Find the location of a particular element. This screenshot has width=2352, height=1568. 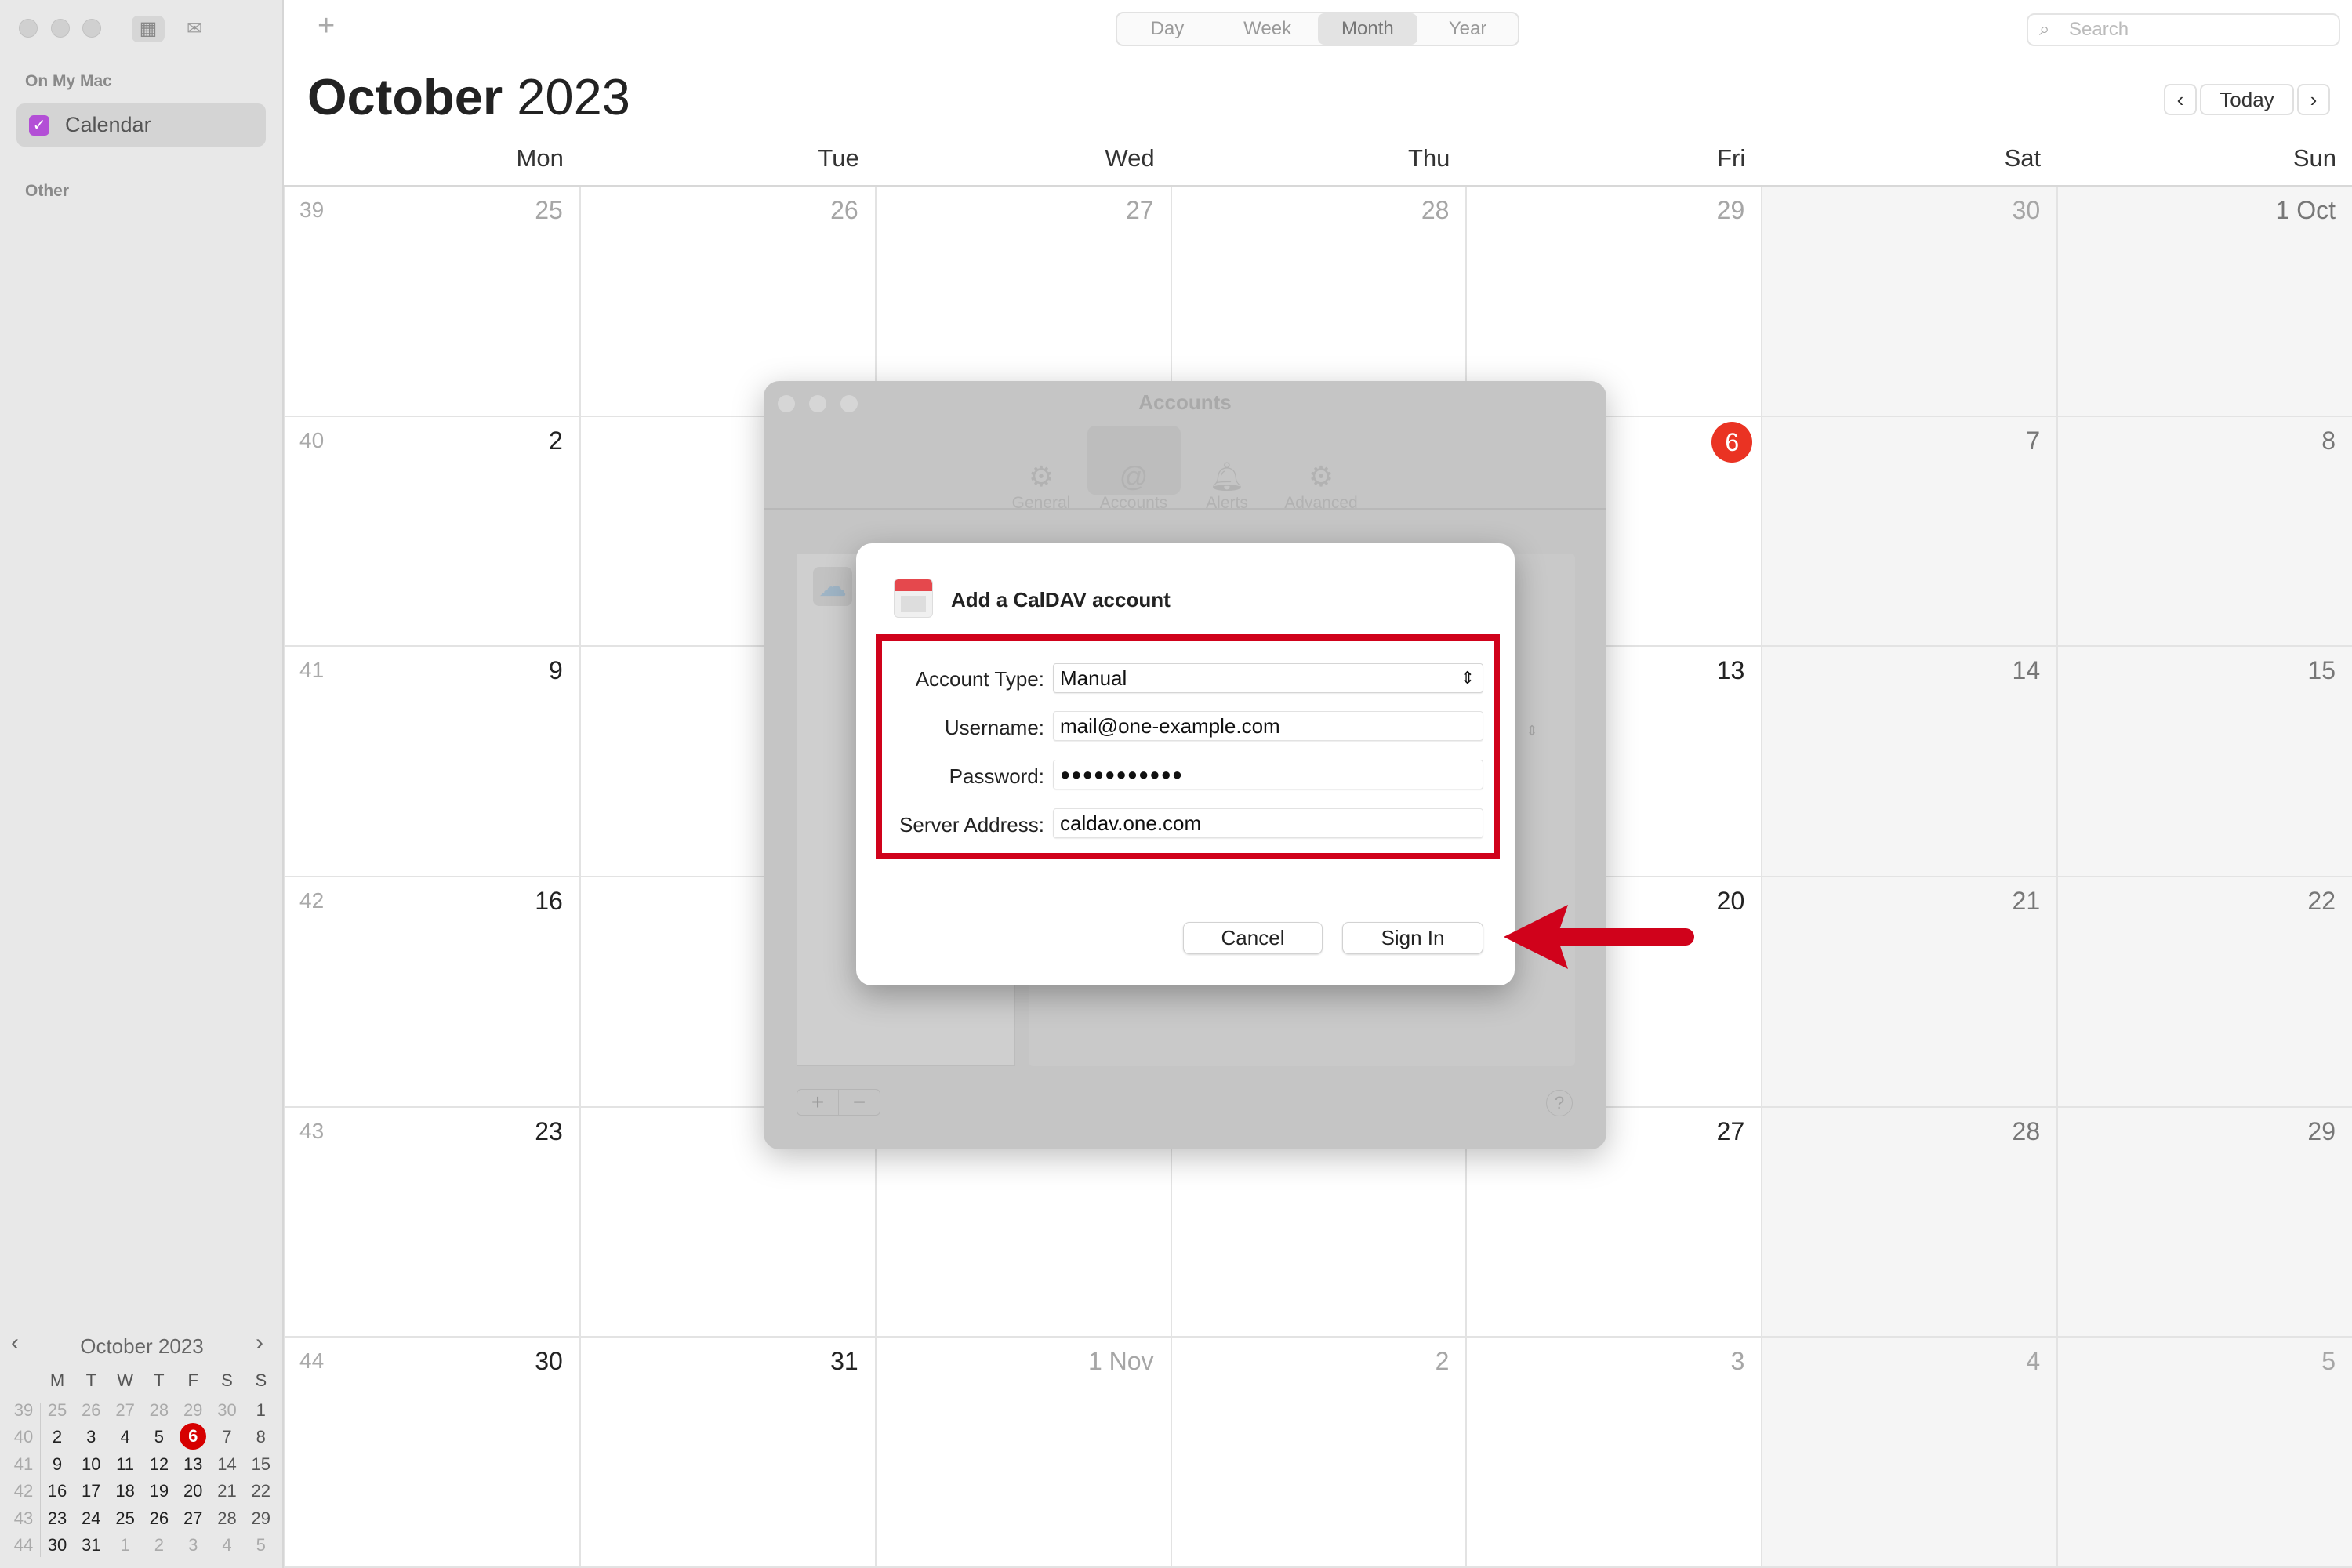

sidebar-item-calendar: ✓ Calendar is located at coordinates (141, 125).